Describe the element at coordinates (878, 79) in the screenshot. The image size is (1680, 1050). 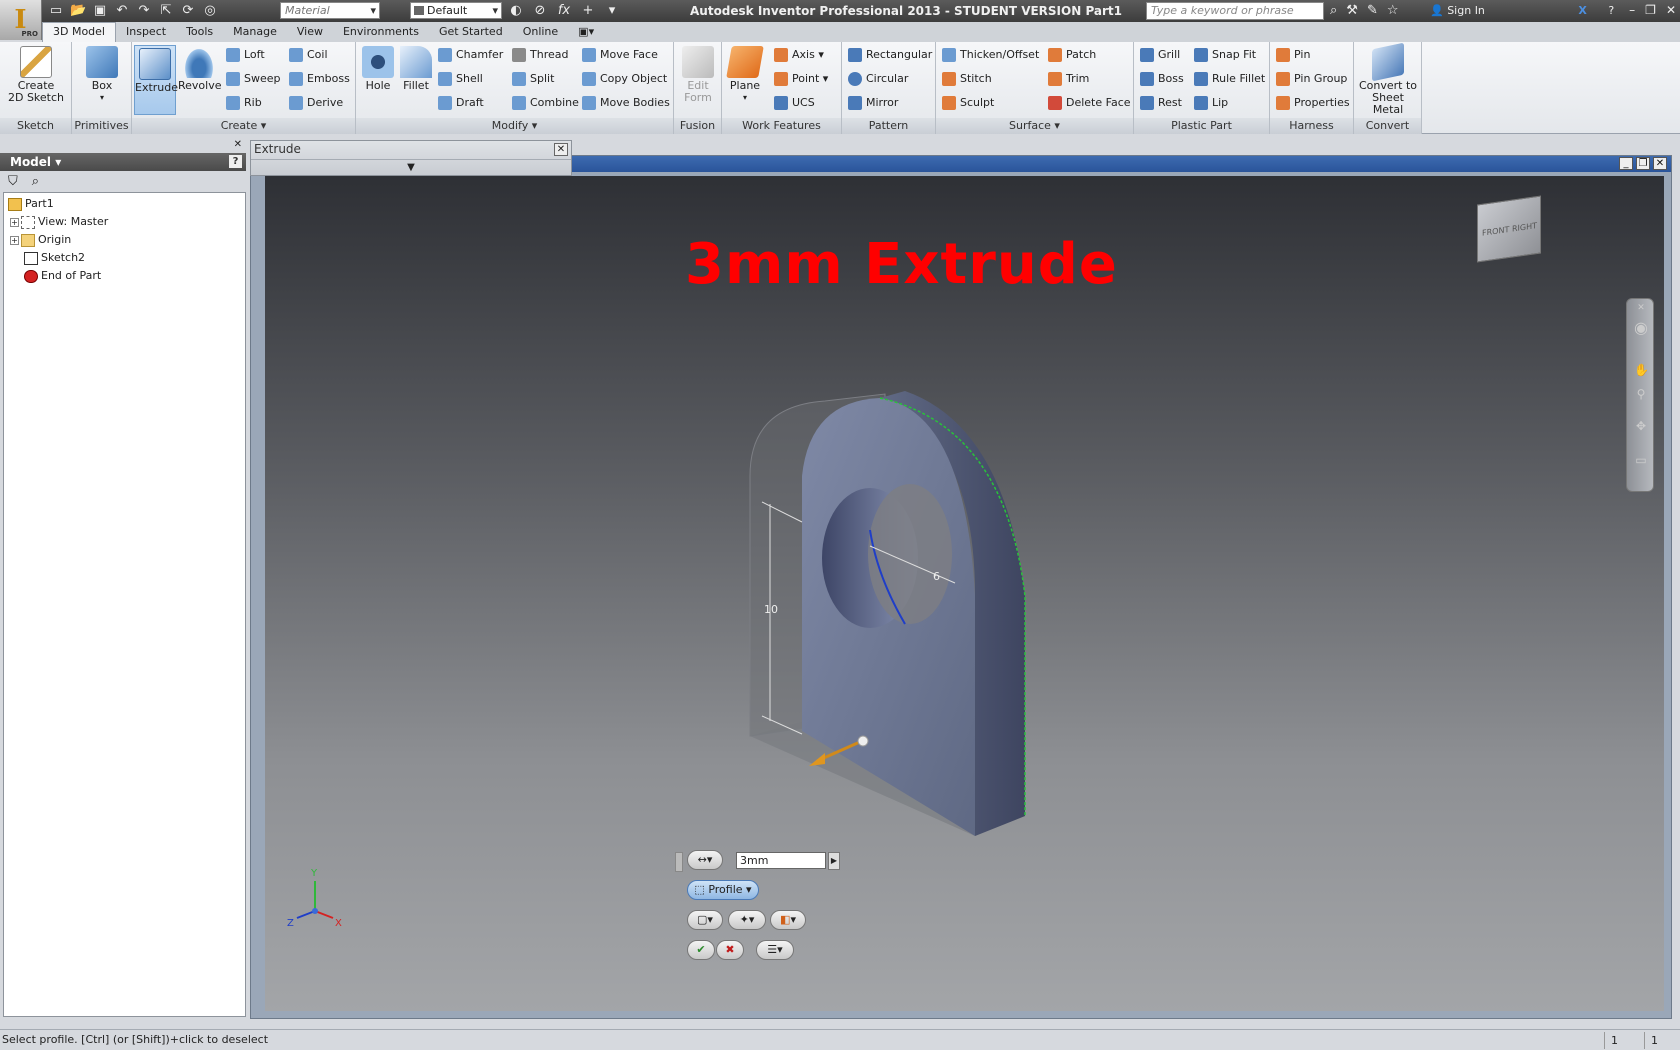
I see `circular-pattern-button: Circular` at that location.